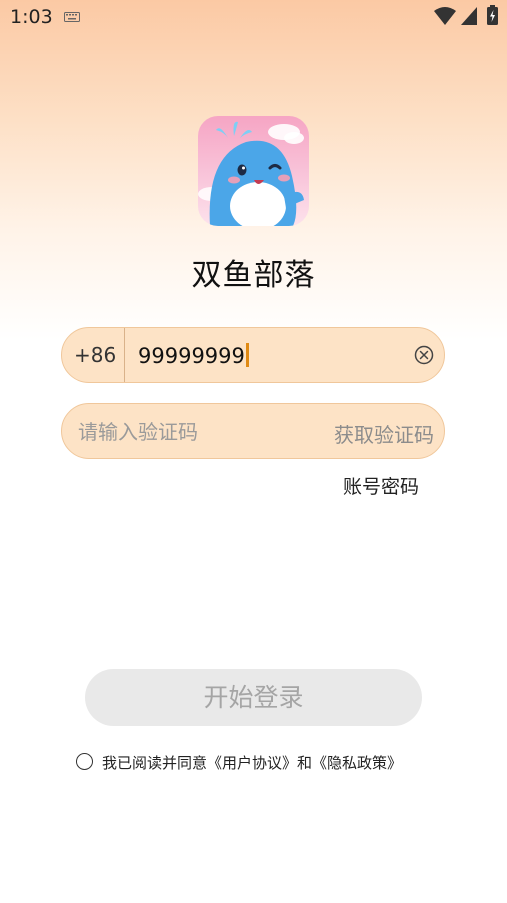 This screenshot has width=507, height=903. Describe the element at coordinates (445, 16) in the screenshot. I see `wifi-icon` at that location.